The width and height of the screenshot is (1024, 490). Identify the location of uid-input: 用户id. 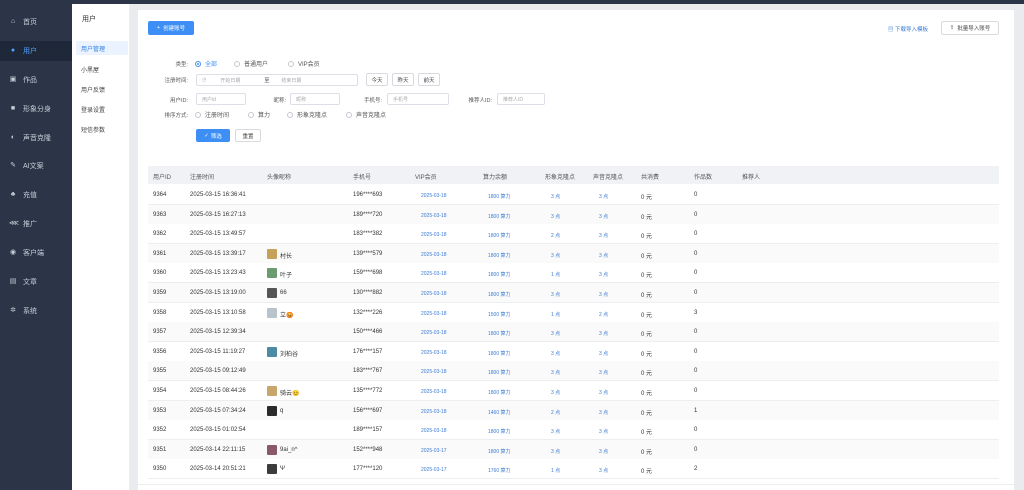
(221, 99).